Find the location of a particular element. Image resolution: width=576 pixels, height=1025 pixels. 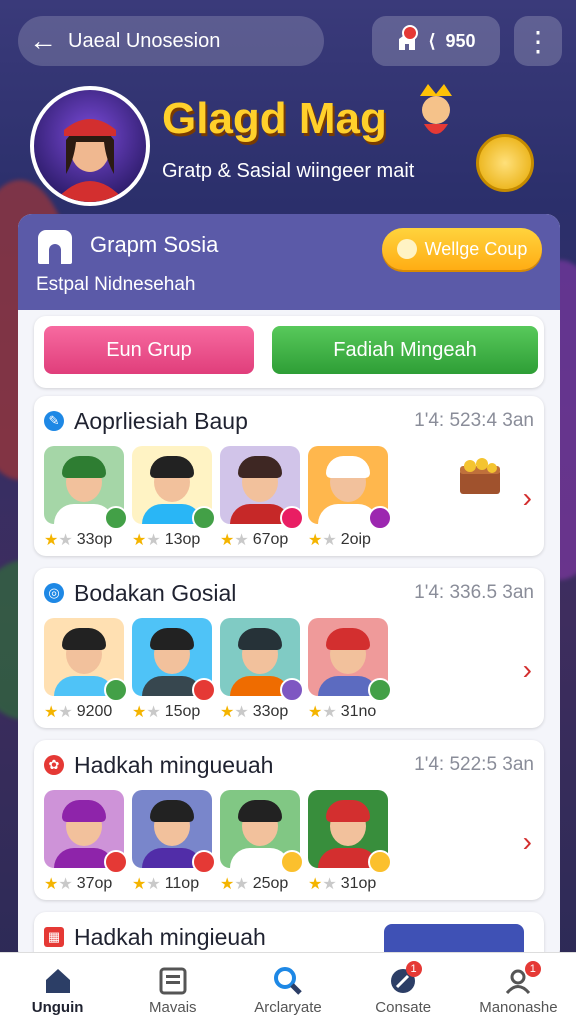

top-bar: ← Uaeal Unosesion ⟨ 950 ⋮ is located at coordinates (288, 40).